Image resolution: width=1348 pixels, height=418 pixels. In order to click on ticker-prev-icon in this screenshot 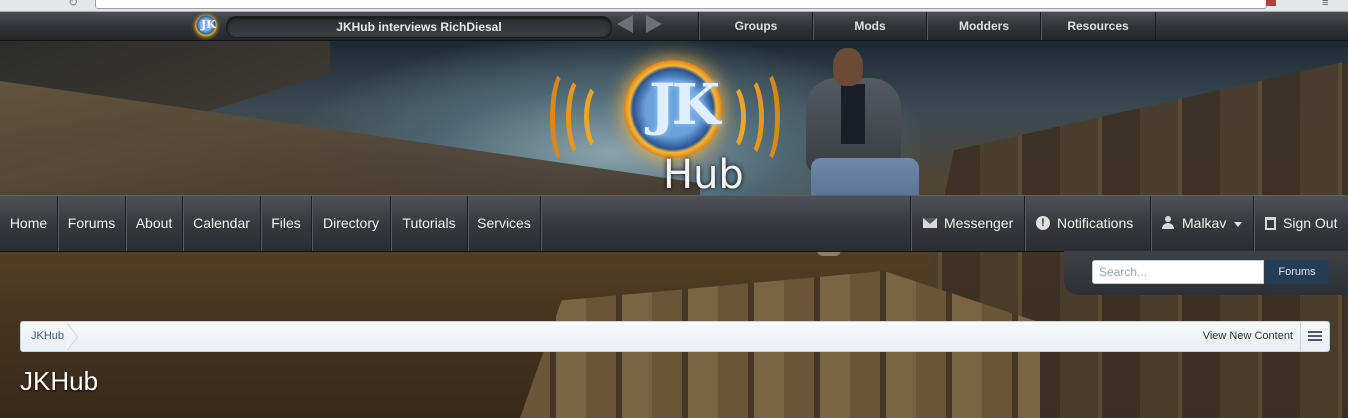, I will do `click(625, 24)`.